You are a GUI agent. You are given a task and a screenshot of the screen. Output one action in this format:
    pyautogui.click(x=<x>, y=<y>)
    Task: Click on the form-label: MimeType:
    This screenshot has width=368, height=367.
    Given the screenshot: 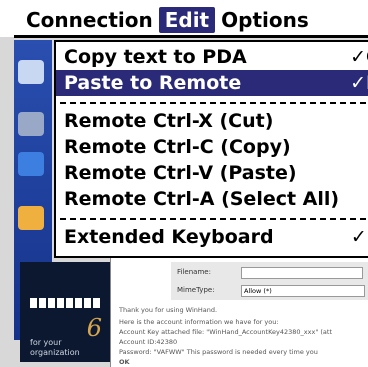 What is the action you would take?
    pyautogui.click(x=196, y=290)
    